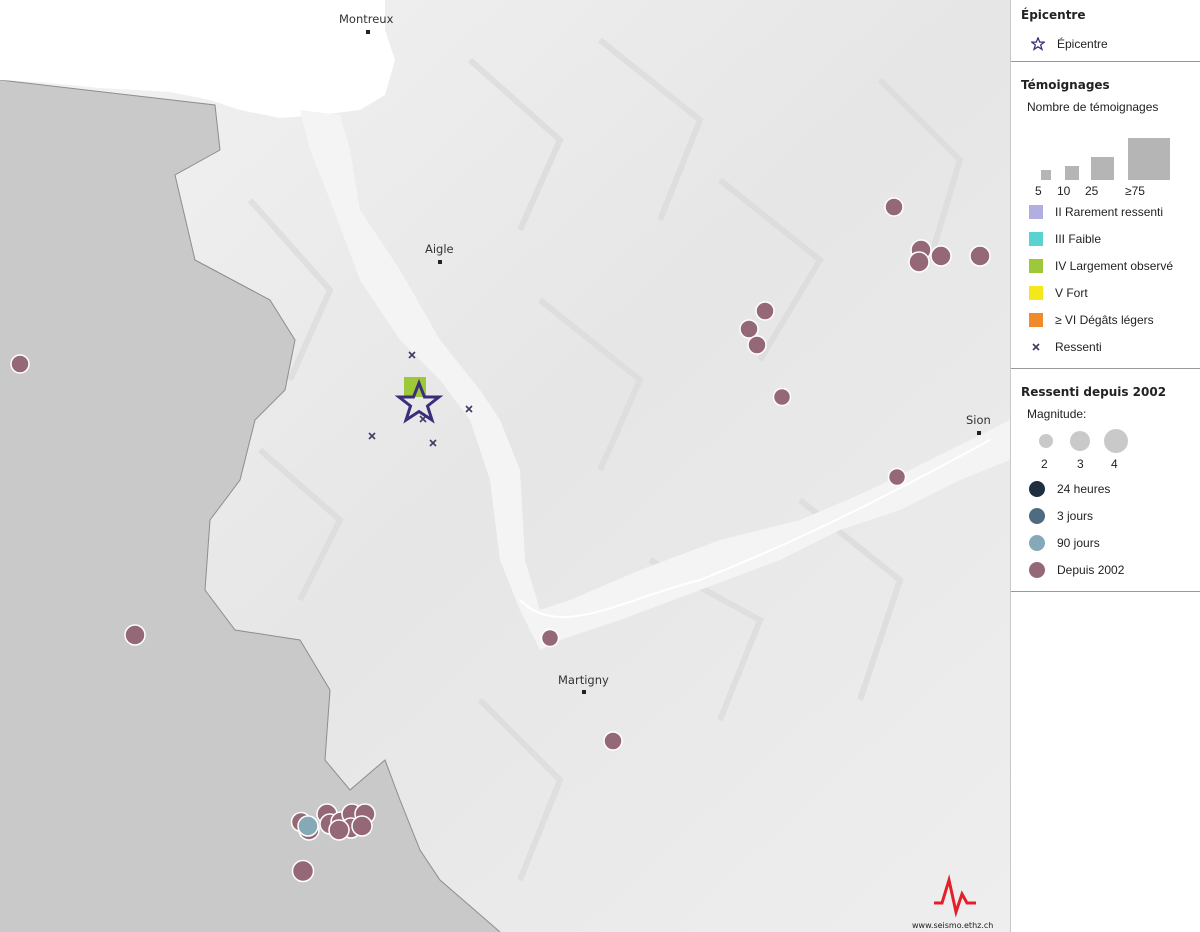 The height and width of the screenshot is (932, 1200). What do you see at coordinates (1104, 319) in the screenshot?
I see `legend-item-label: ≥ VI Dégâts légers` at bounding box center [1104, 319].